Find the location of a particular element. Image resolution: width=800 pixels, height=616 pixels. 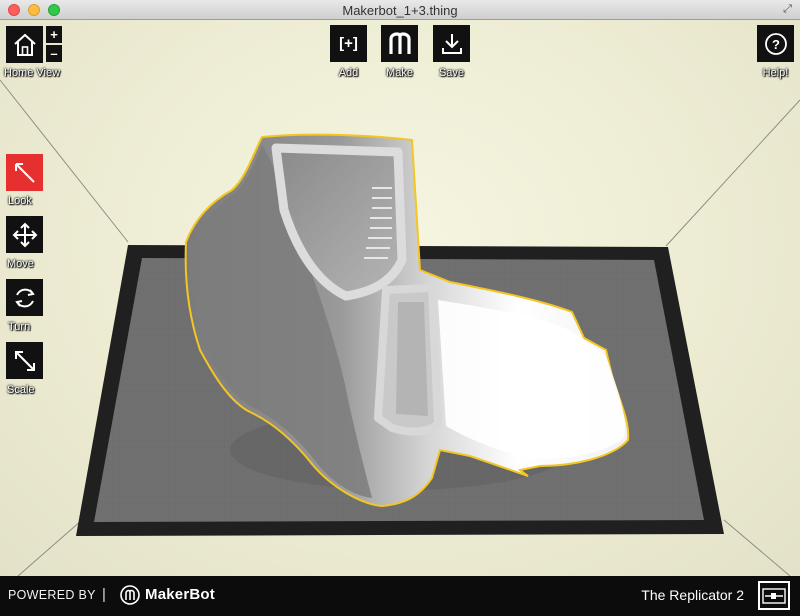

home-view-button is located at coordinates (24, 44).